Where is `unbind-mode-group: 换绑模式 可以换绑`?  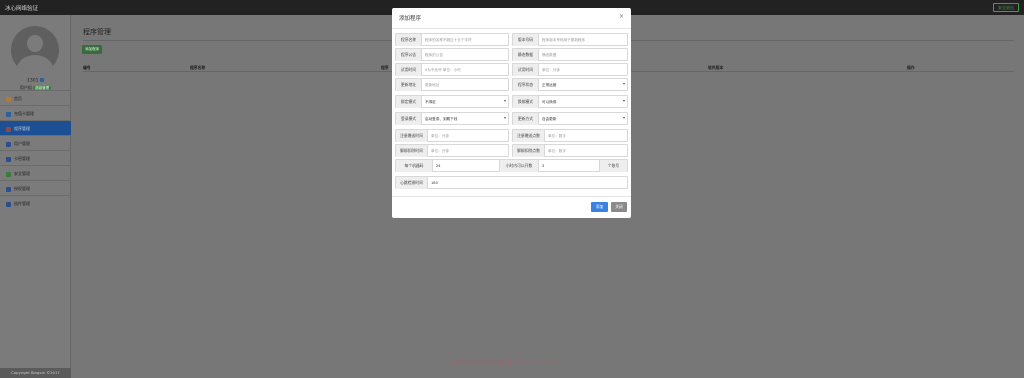 unbind-mode-group: 换绑模式 可以换绑 is located at coordinates (570, 101).